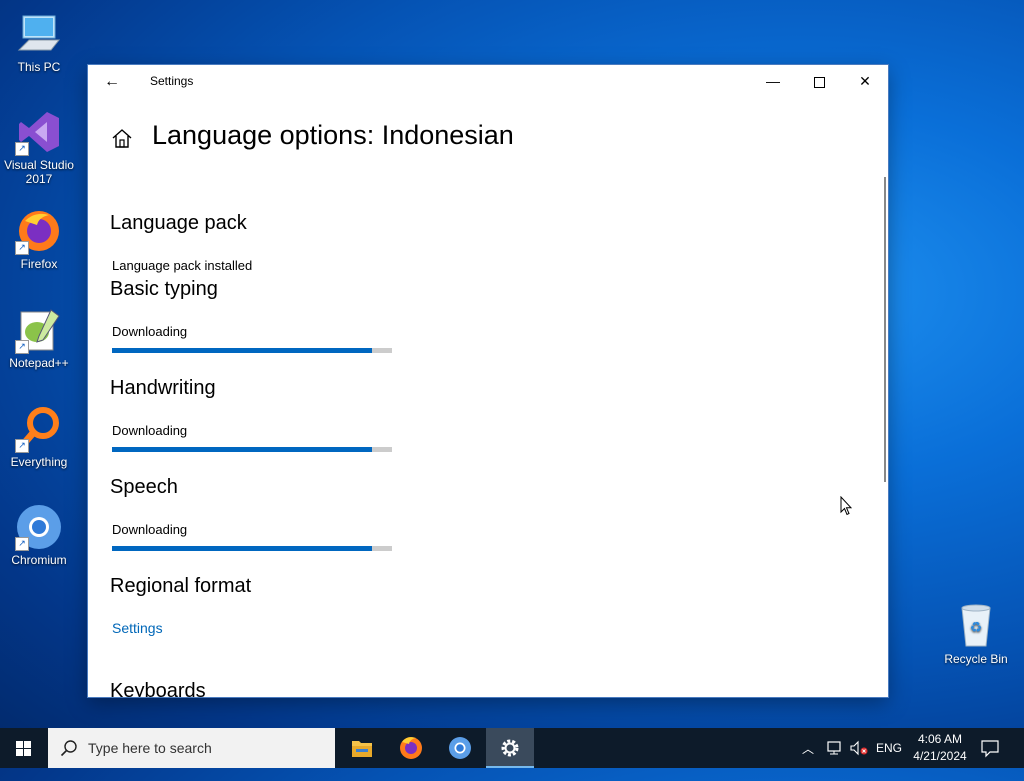 The height and width of the screenshot is (781, 1024). Describe the element at coordinates (39, 429) in the screenshot. I see `everything-search-icon: ↗` at that location.